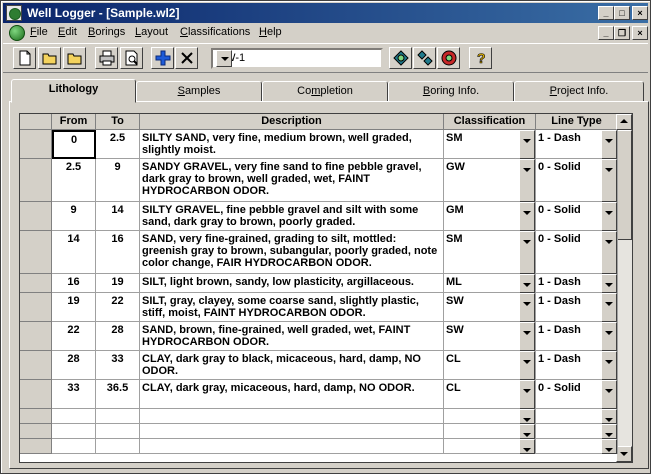  What do you see at coordinates (67, 32) in the screenshot?
I see `menu-edit: Edit` at bounding box center [67, 32].